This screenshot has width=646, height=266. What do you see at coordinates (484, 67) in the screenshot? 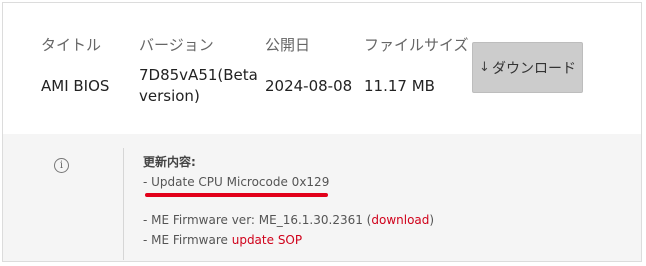
I see `download-arrow-icon: ↓` at bounding box center [484, 67].